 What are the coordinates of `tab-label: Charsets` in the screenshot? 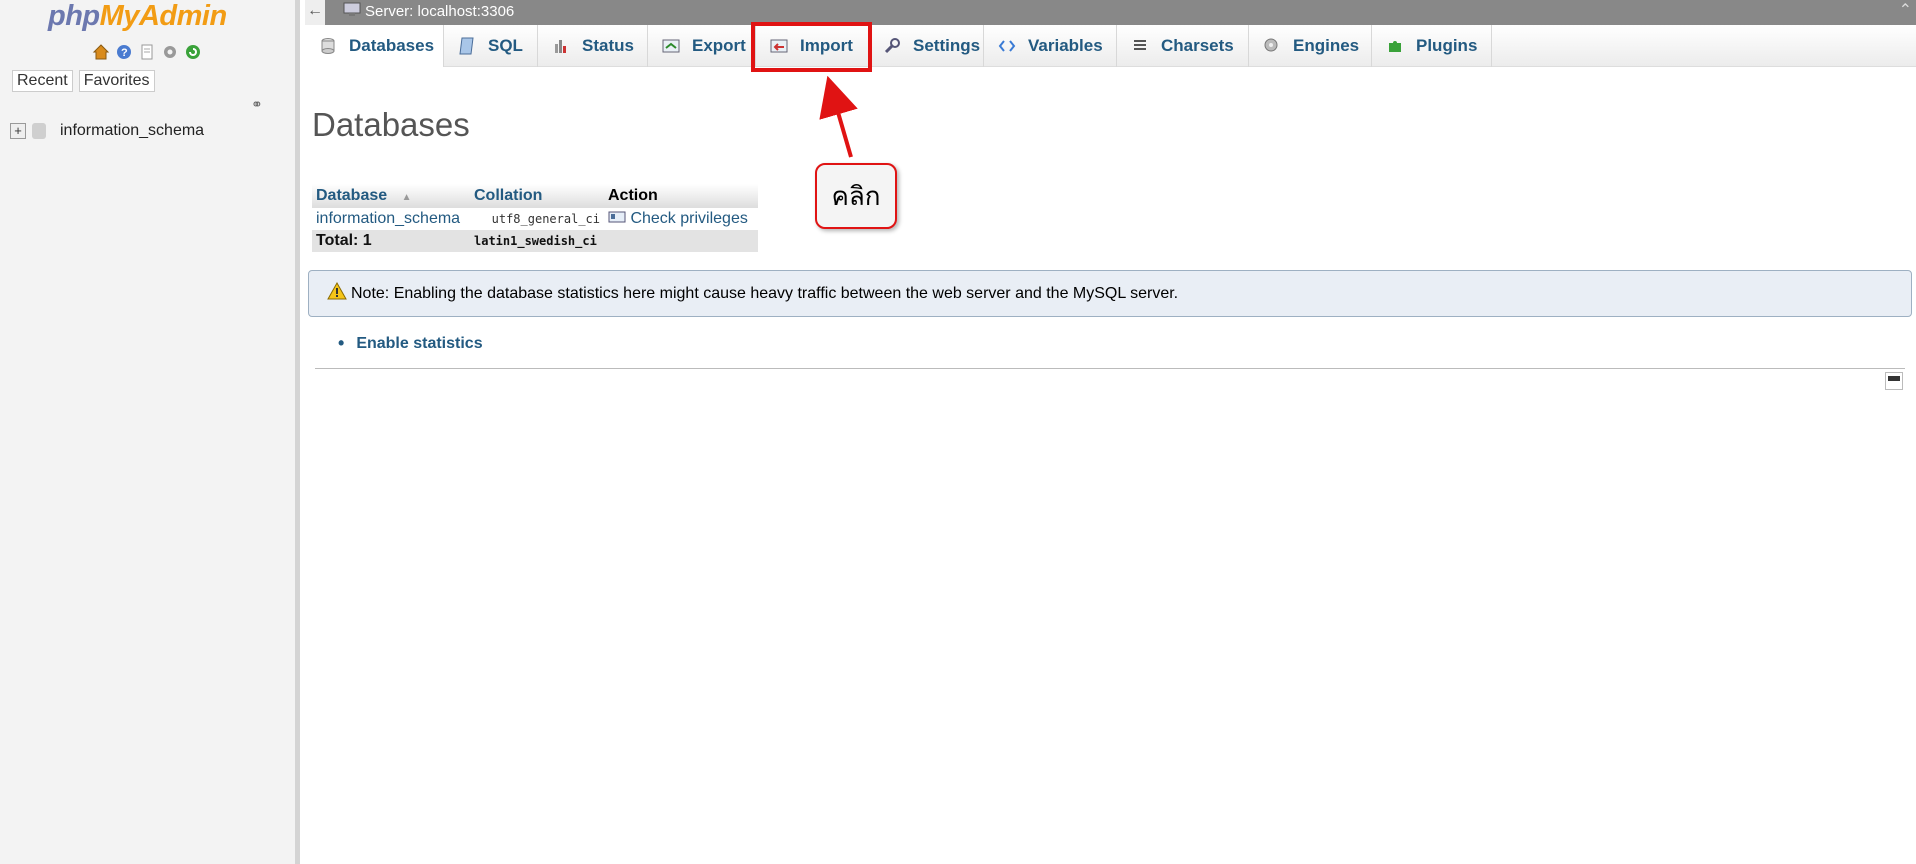 It's located at (1197, 45).